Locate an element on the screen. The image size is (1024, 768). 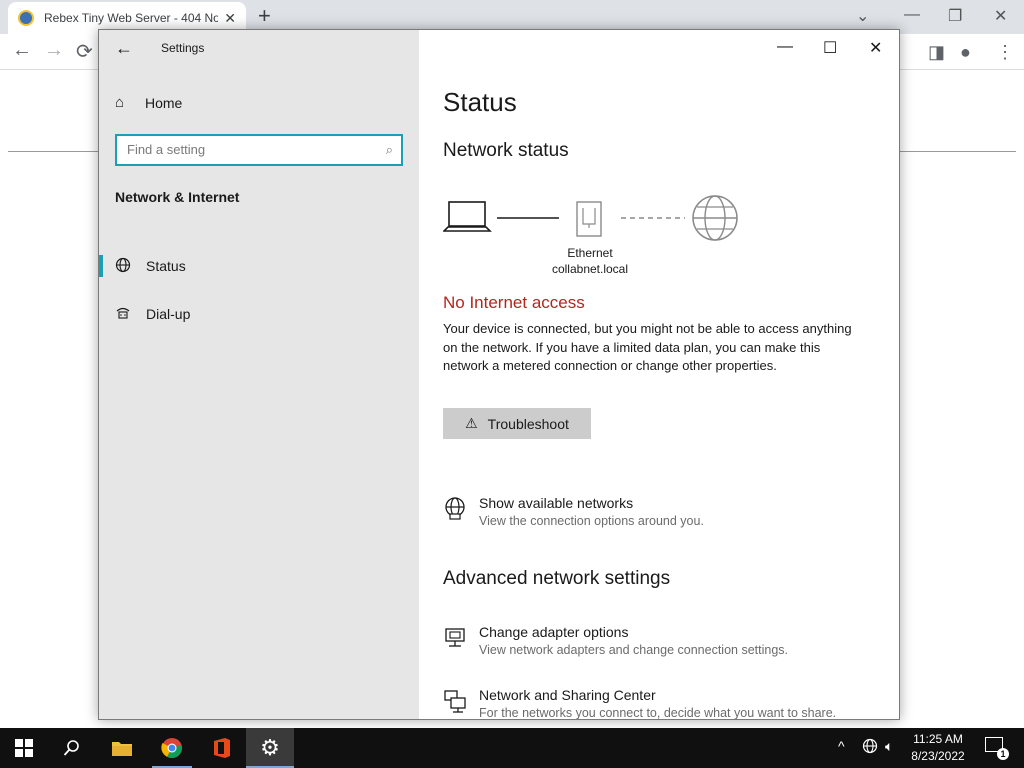
dialup-icon is located at coordinates (123, 315).